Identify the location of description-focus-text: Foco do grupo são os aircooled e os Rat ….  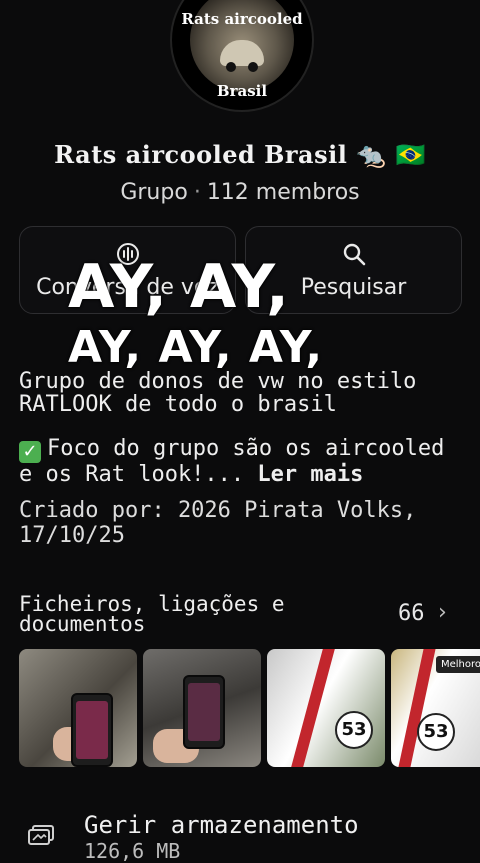
(232, 461).